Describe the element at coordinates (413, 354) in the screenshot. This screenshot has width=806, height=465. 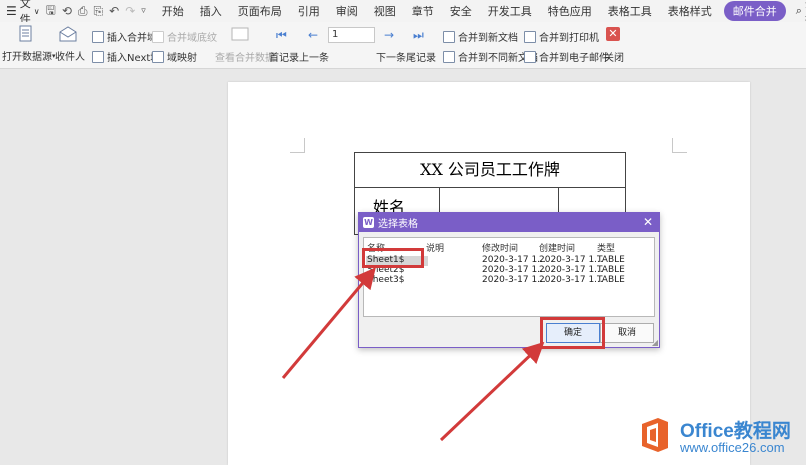
I see `annotation-arrows` at that location.